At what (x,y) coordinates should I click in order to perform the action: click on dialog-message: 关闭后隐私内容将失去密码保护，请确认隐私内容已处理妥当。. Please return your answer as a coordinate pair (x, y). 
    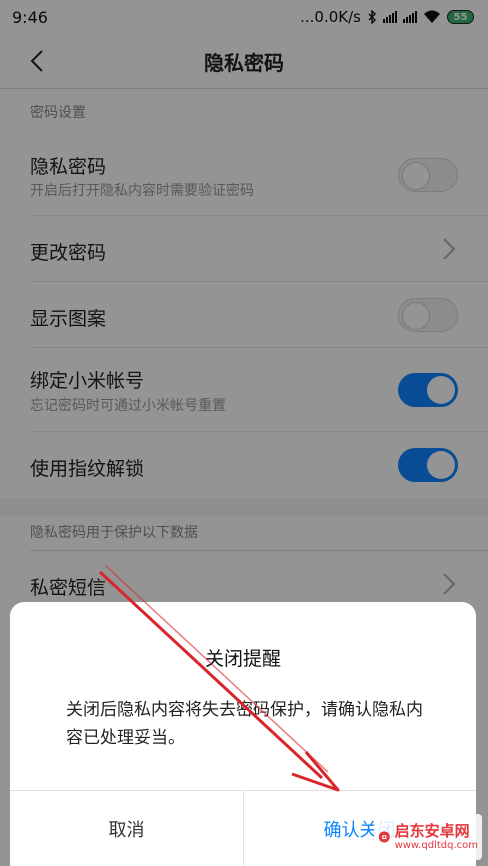
    Looking at the image, I should click on (244, 724).